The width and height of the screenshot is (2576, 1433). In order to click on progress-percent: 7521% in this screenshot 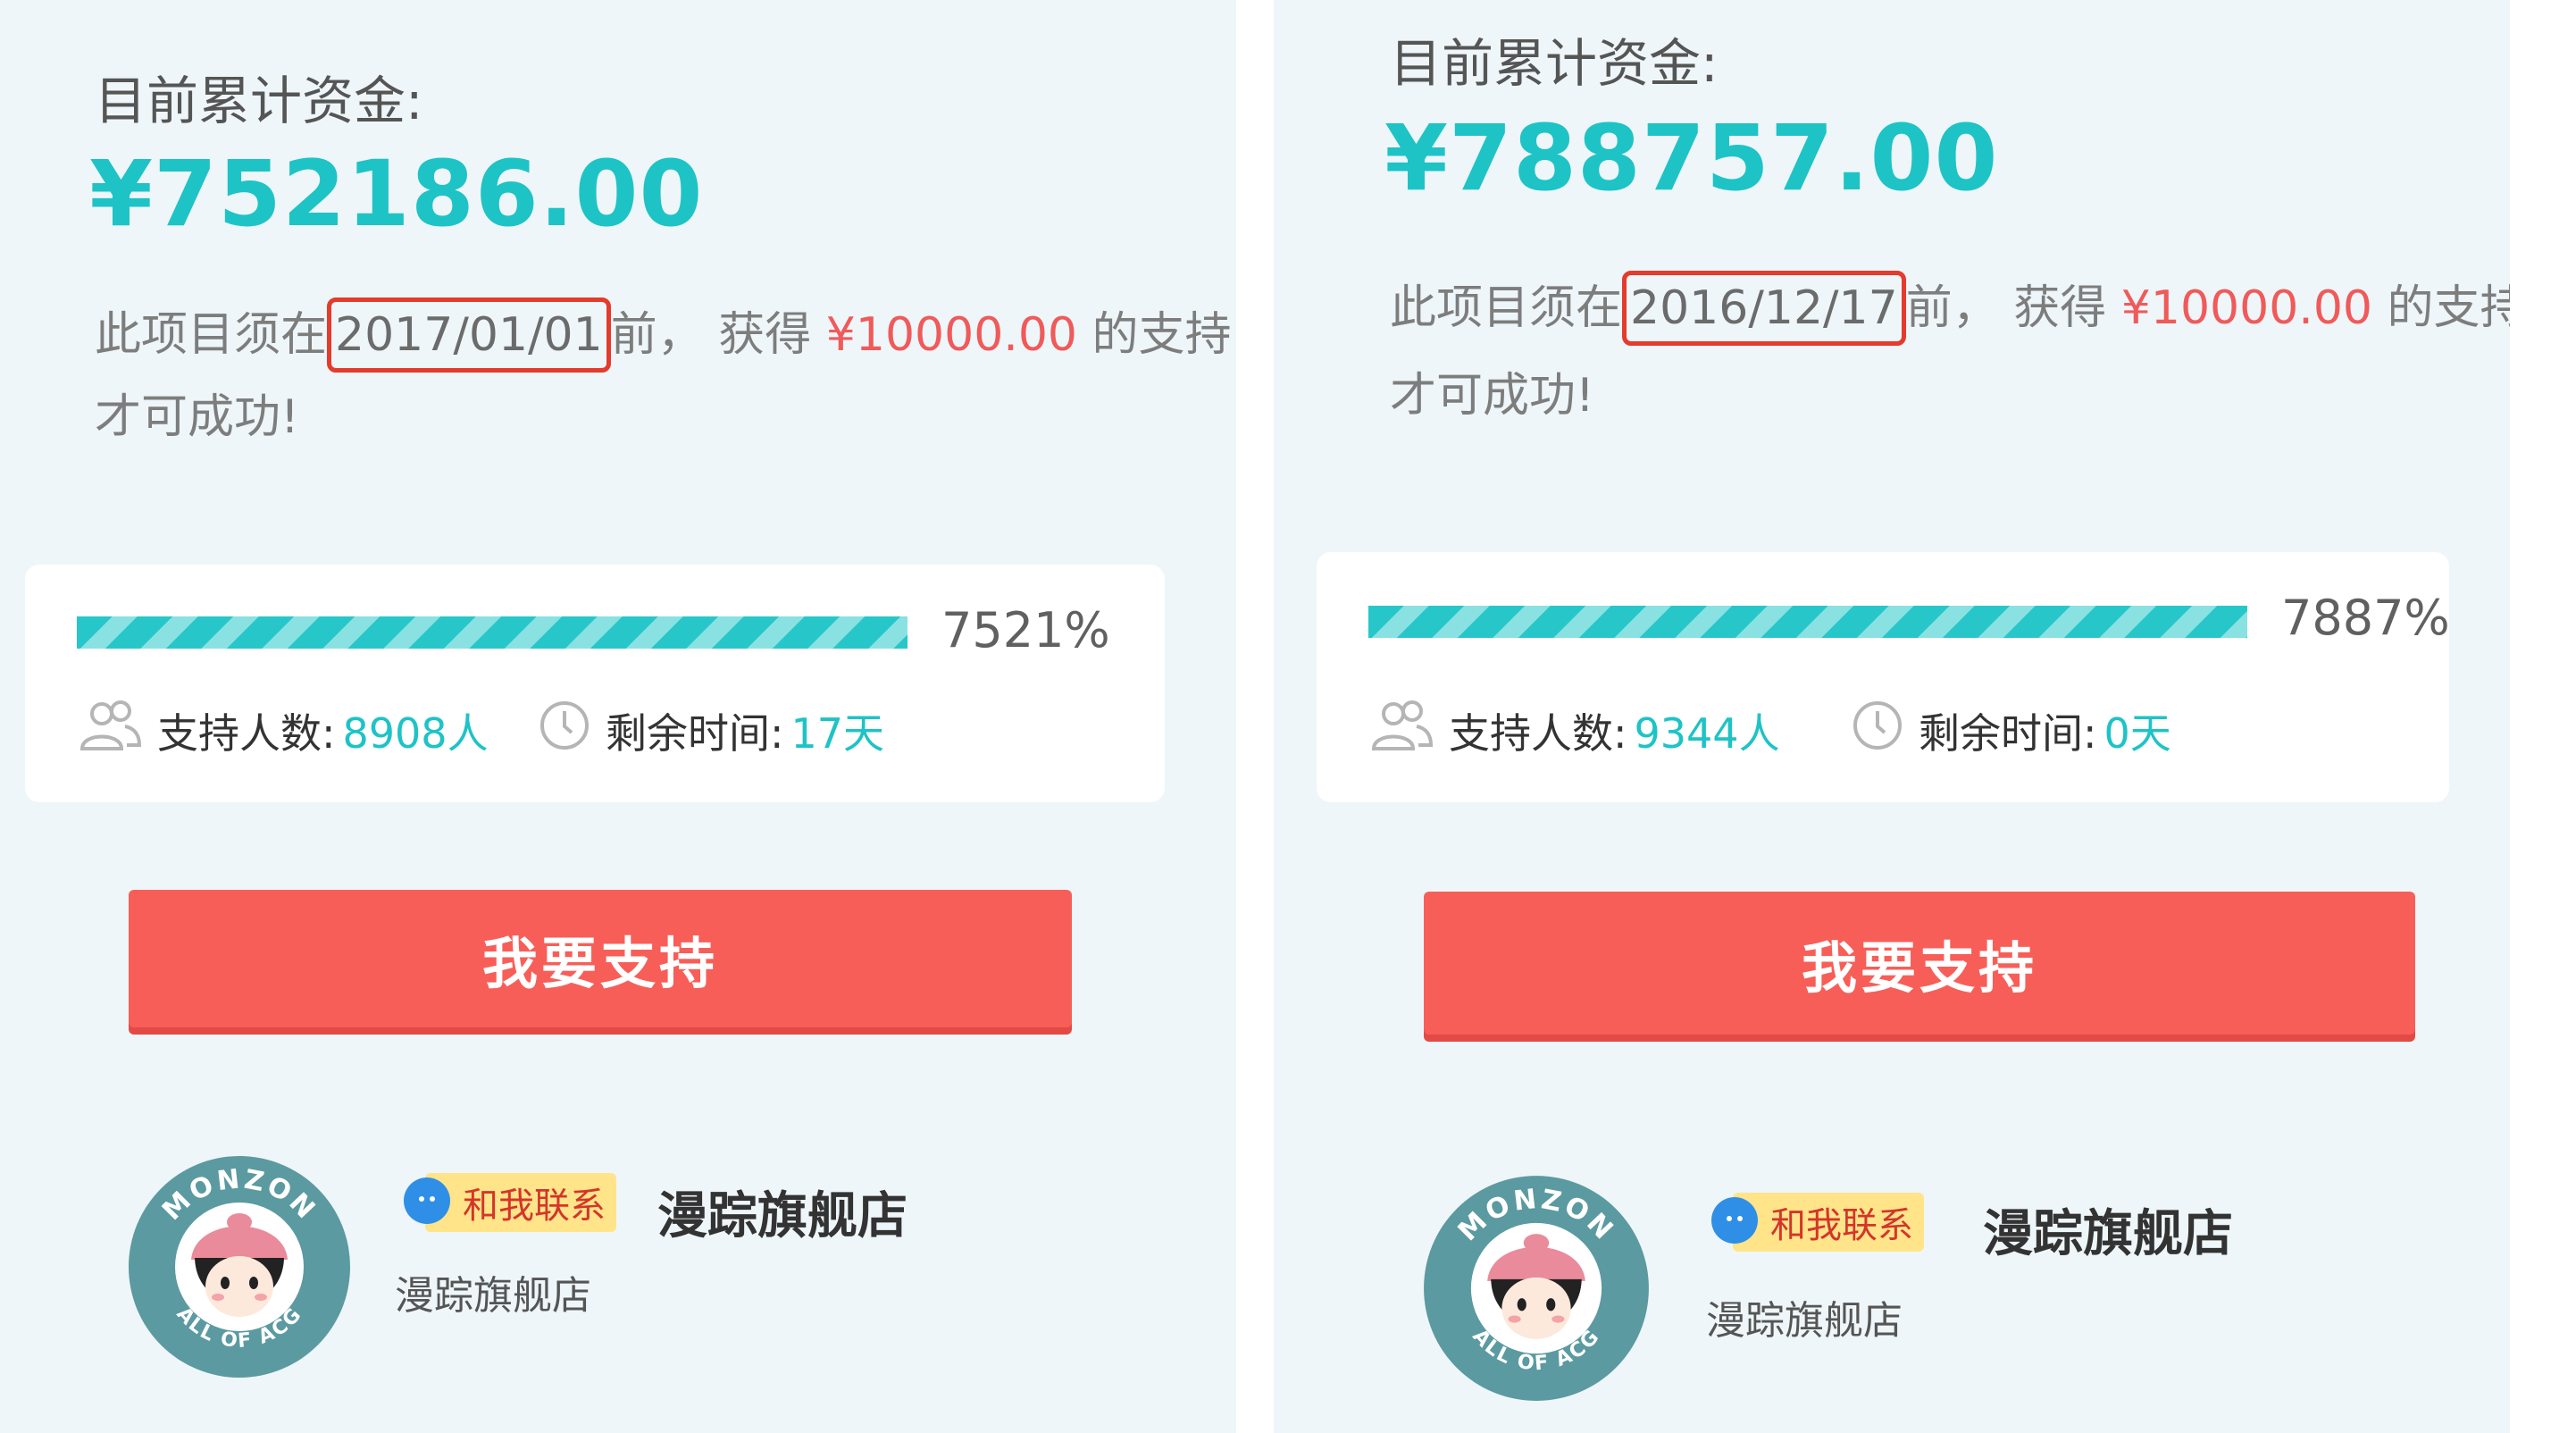, I will do `click(1026, 630)`.